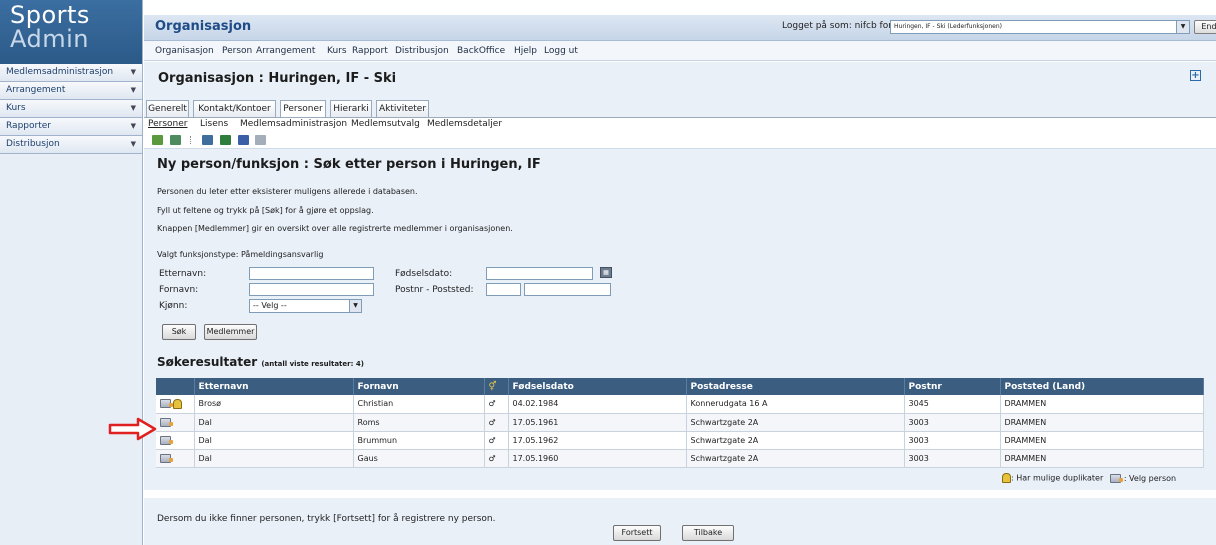 Image resolution: width=1216 pixels, height=545 pixels. Describe the element at coordinates (952, 386) in the screenshot. I see `col-postnr: Postnr` at that location.